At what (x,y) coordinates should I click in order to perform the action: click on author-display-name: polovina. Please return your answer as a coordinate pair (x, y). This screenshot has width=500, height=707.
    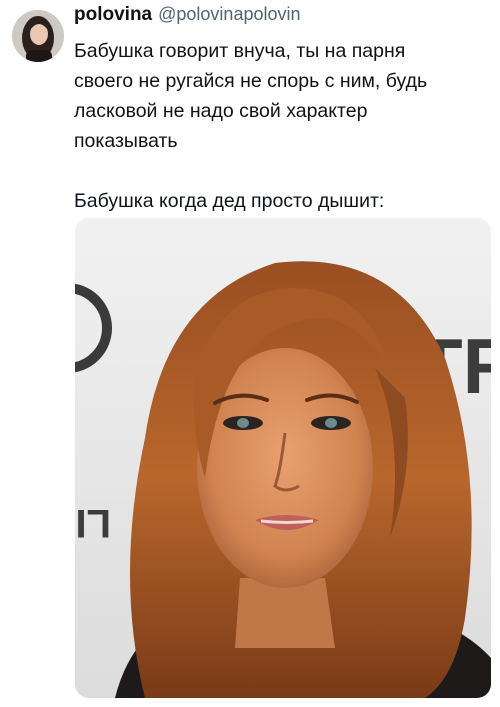
    Looking at the image, I should click on (113, 15).